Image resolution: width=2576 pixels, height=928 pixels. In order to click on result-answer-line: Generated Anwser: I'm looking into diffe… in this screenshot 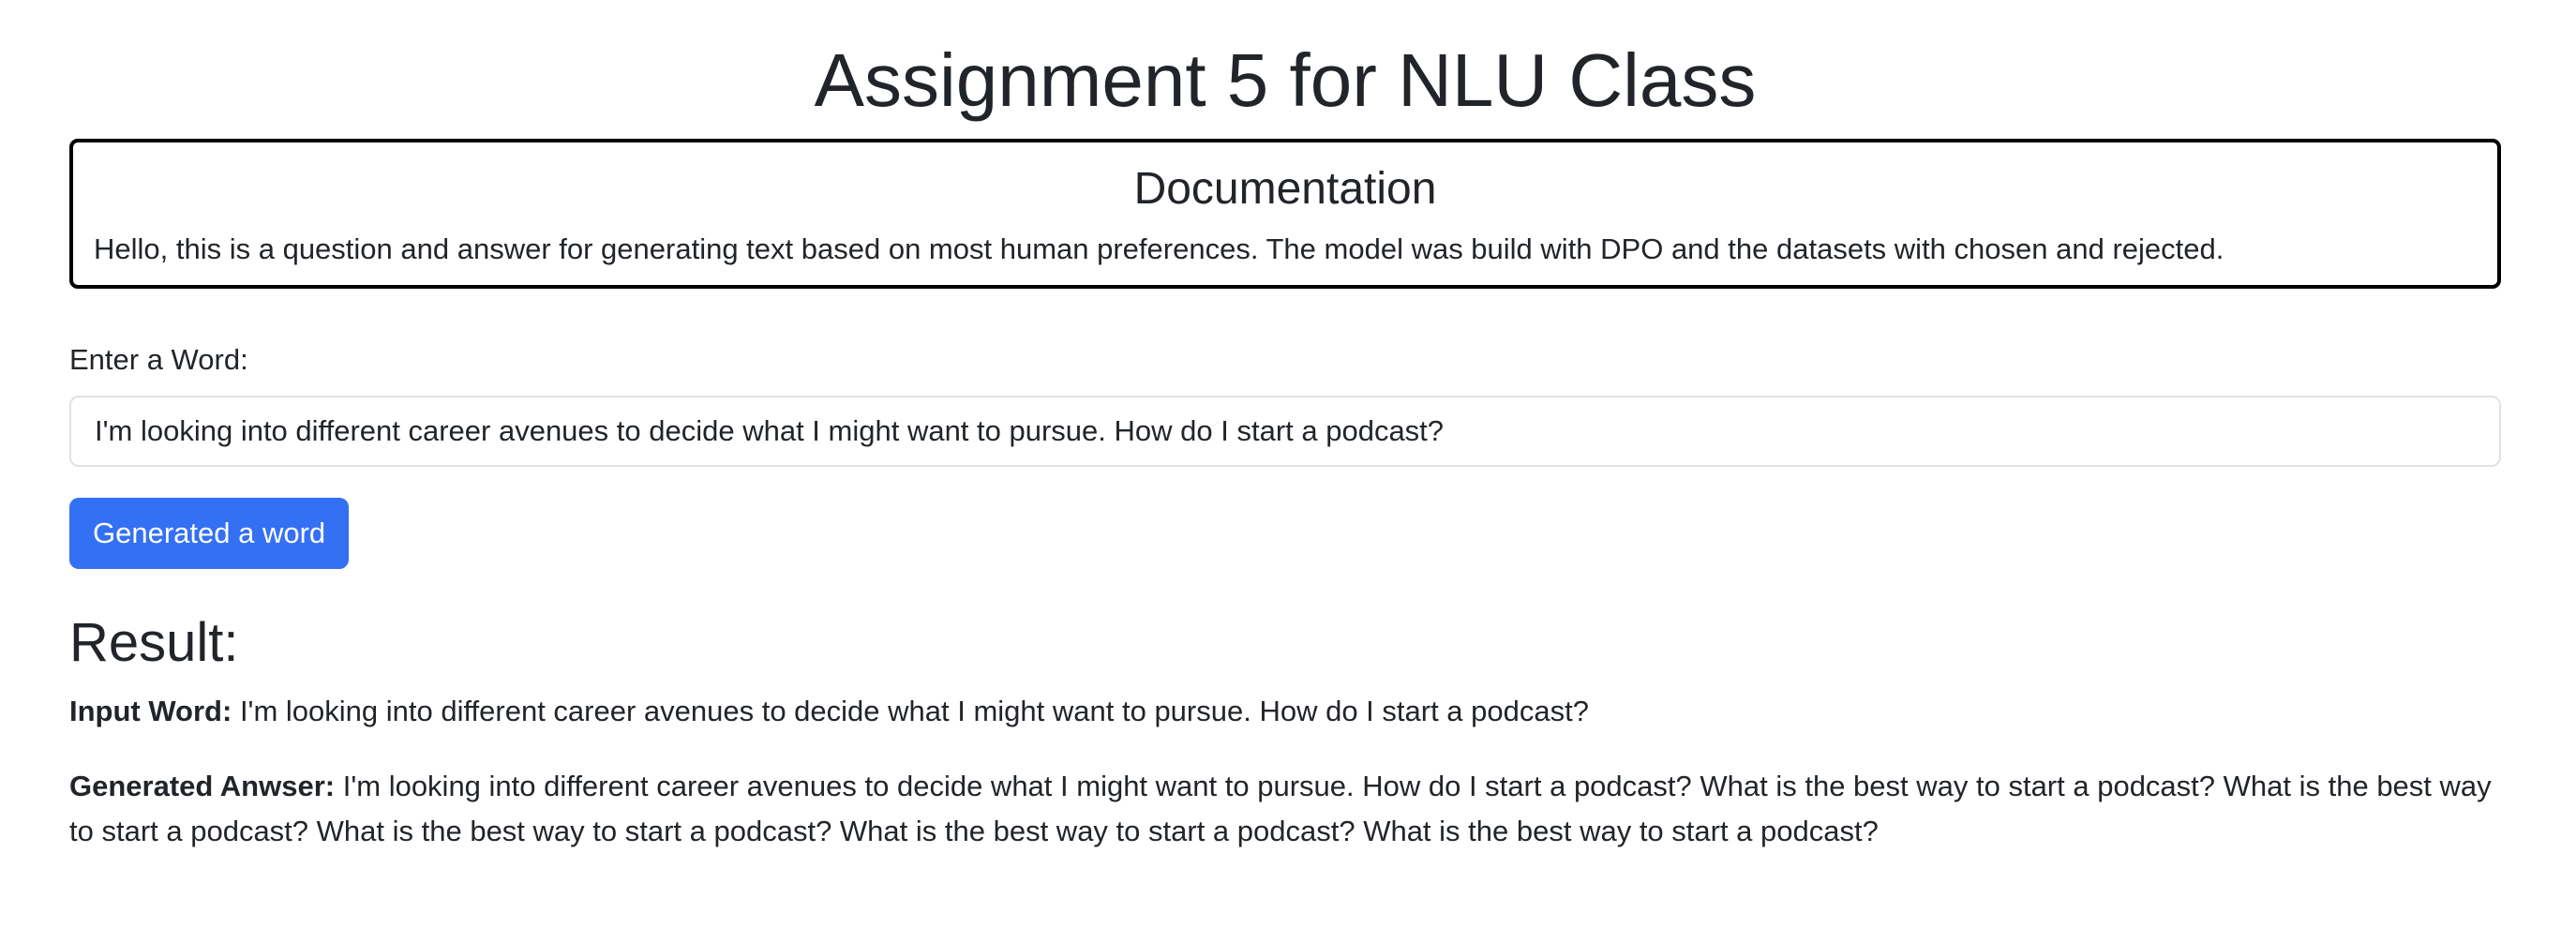, I will do `click(1285, 809)`.